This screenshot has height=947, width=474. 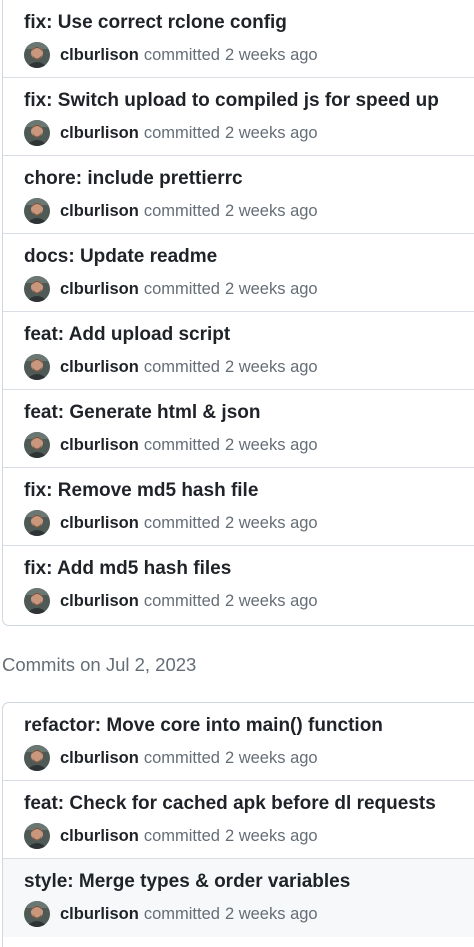 I want to click on commit-message-link: feat: Add upload script, so click(x=127, y=335).